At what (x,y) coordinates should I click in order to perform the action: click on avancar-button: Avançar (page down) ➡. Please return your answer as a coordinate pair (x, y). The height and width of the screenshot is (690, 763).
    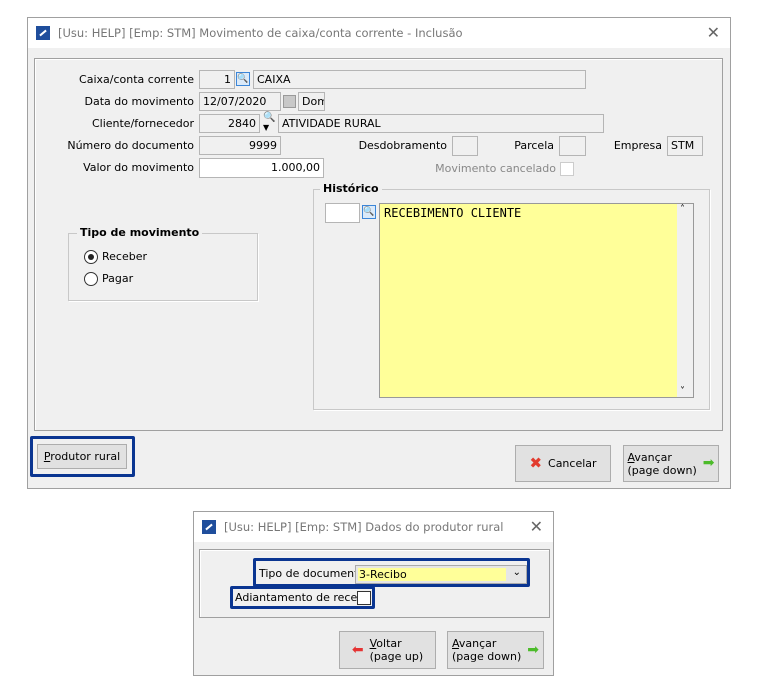
    Looking at the image, I should click on (671, 463).